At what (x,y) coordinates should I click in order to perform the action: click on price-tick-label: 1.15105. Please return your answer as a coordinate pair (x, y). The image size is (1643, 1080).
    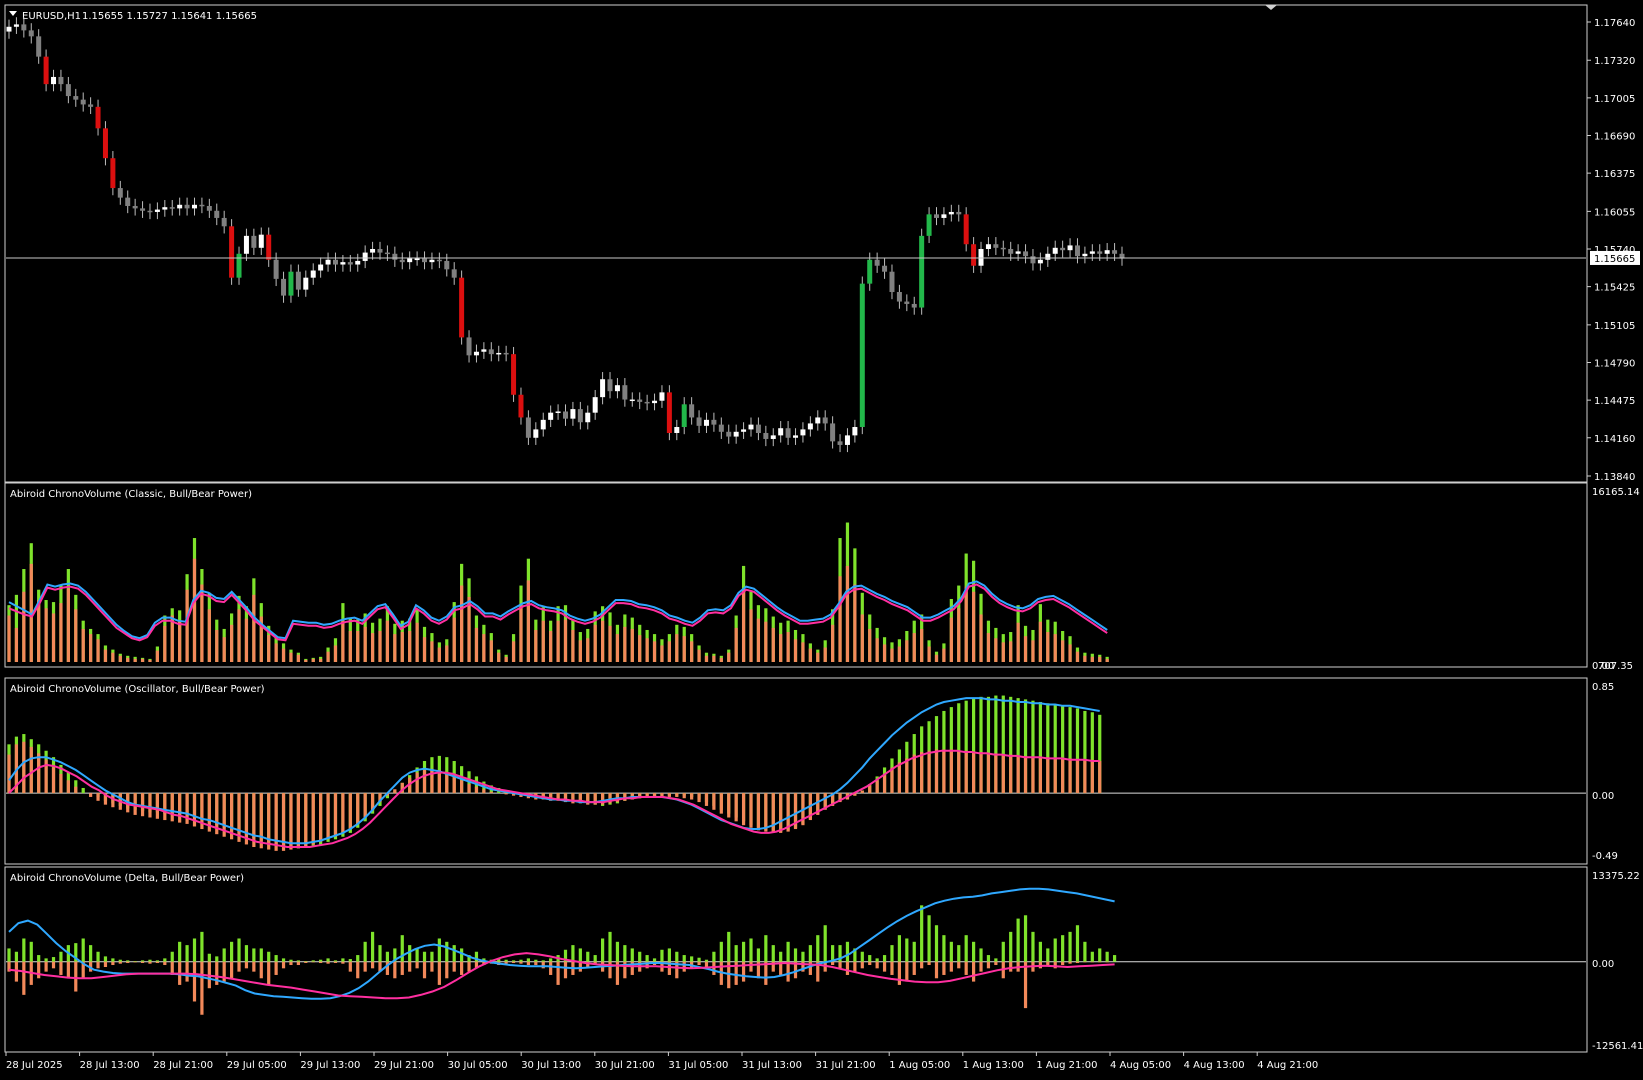
    Looking at the image, I should click on (1614, 326).